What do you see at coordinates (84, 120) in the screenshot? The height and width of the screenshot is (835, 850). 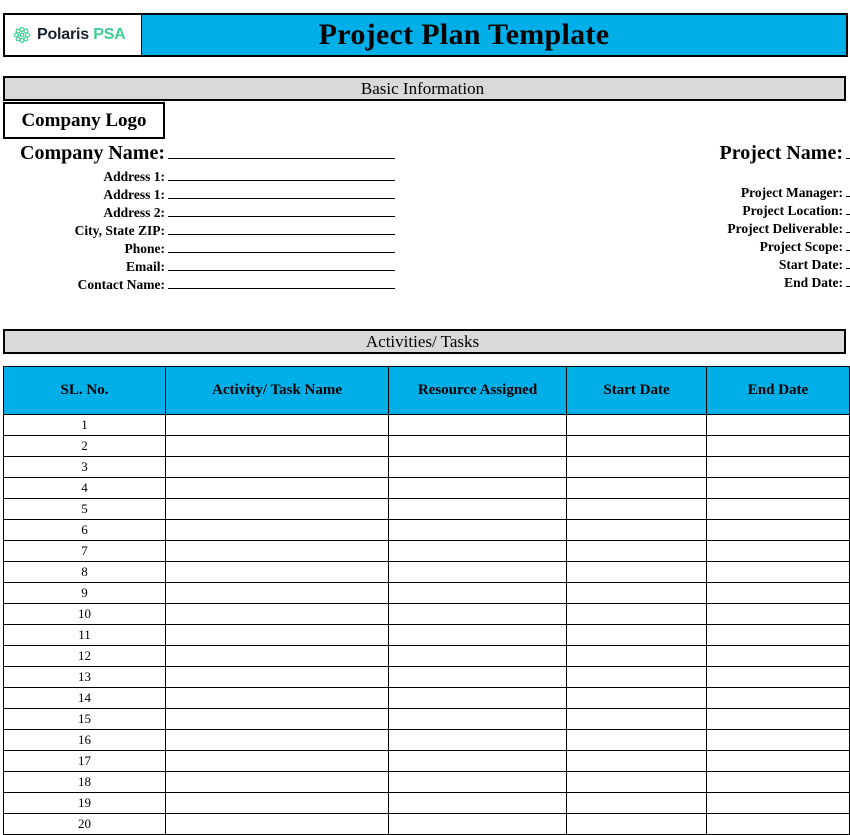 I see `company-logo-placeholder: Company Logo` at bounding box center [84, 120].